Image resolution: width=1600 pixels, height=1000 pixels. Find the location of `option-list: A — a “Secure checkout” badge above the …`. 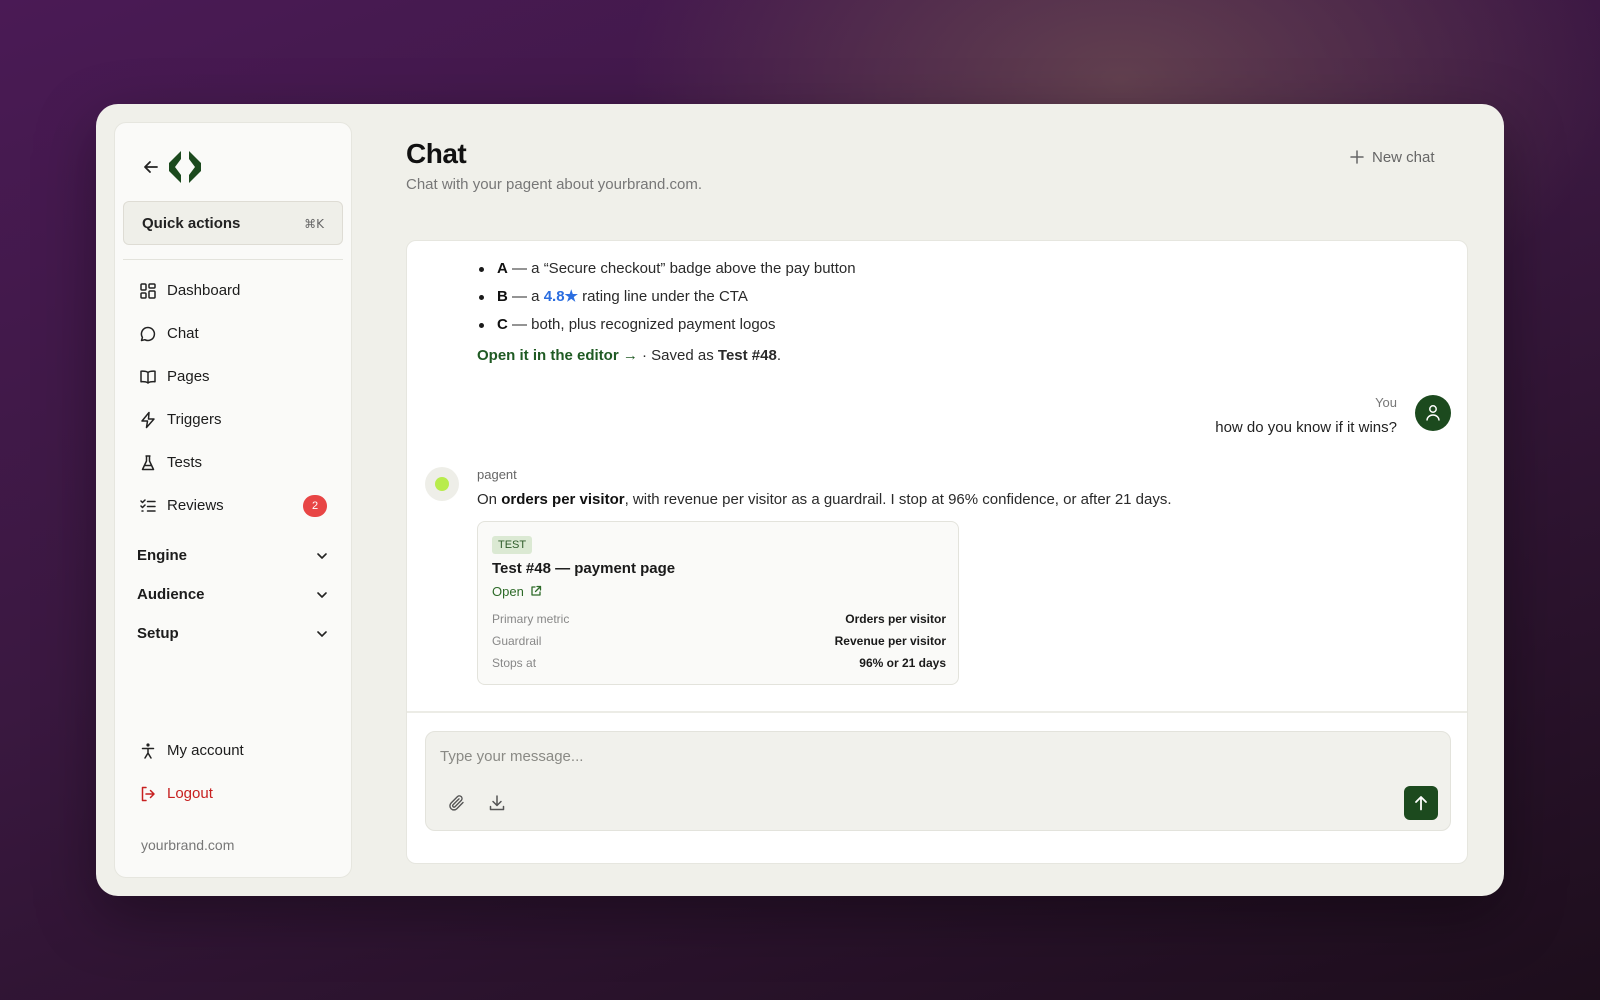

option-list: A — a “Secure checkout” badge above the … is located at coordinates (666, 297).